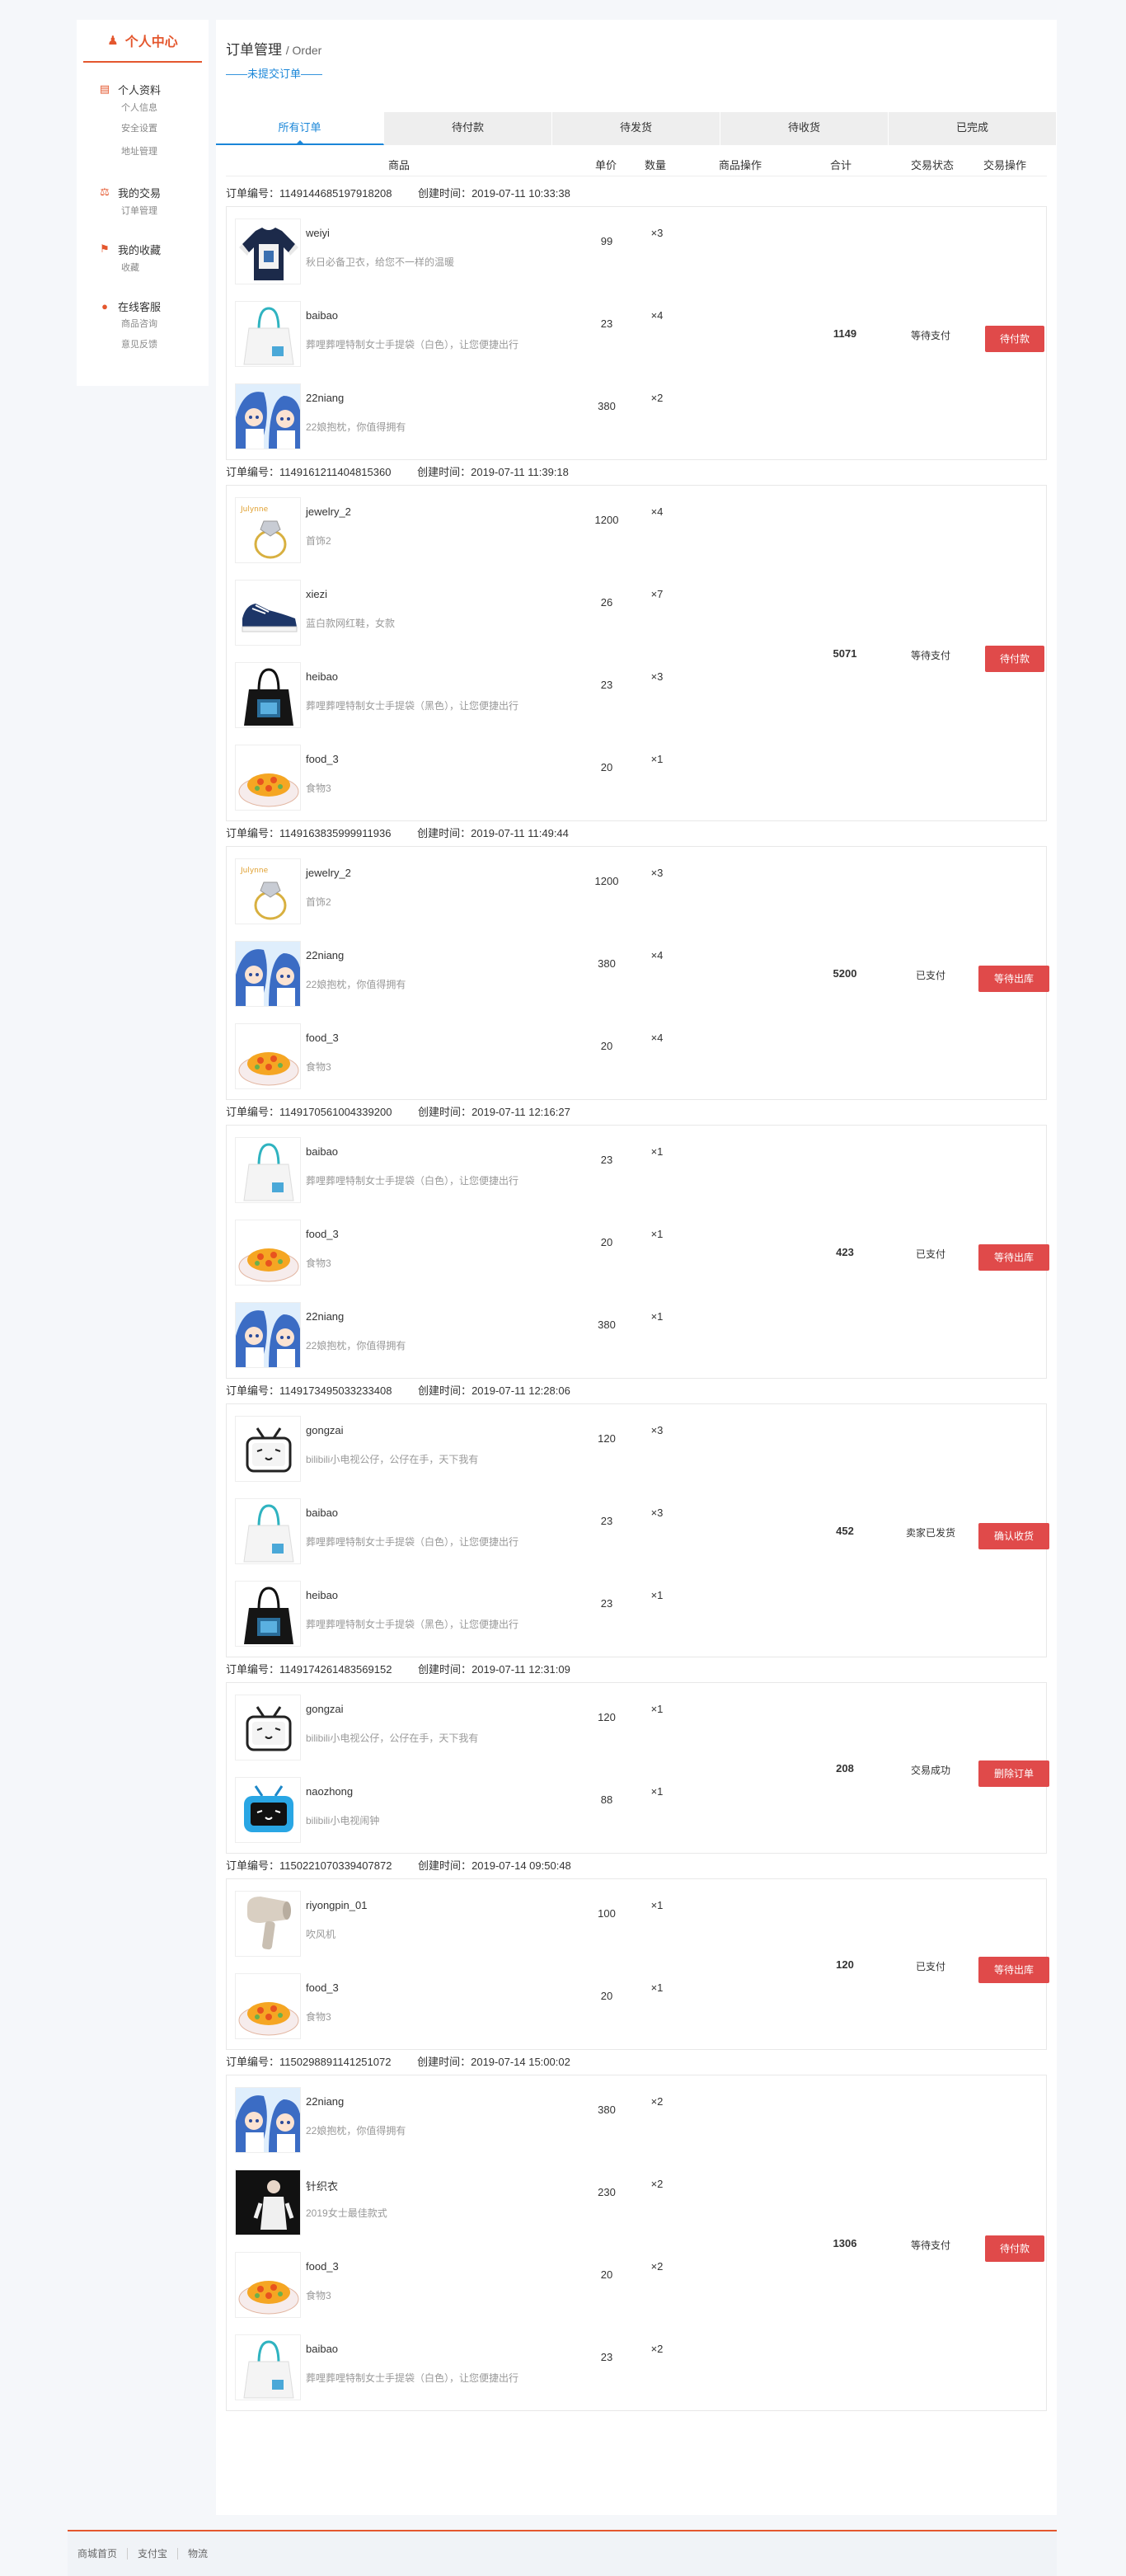 This screenshot has width=1126, height=2576. Describe the element at coordinates (143, 211) in the screenshot. I see `sidebar-item-orders: 订单管理` at that location.